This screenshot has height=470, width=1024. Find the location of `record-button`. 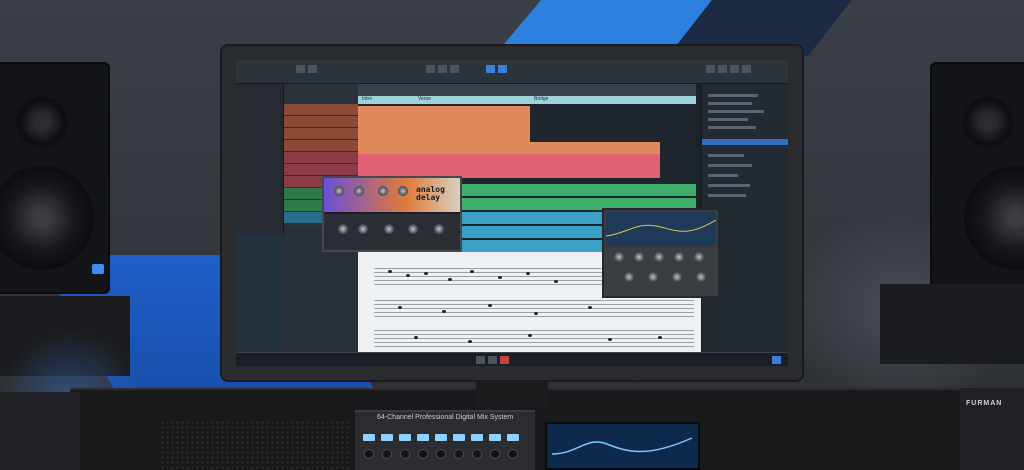

record-button is located at coordinates (504, 360).